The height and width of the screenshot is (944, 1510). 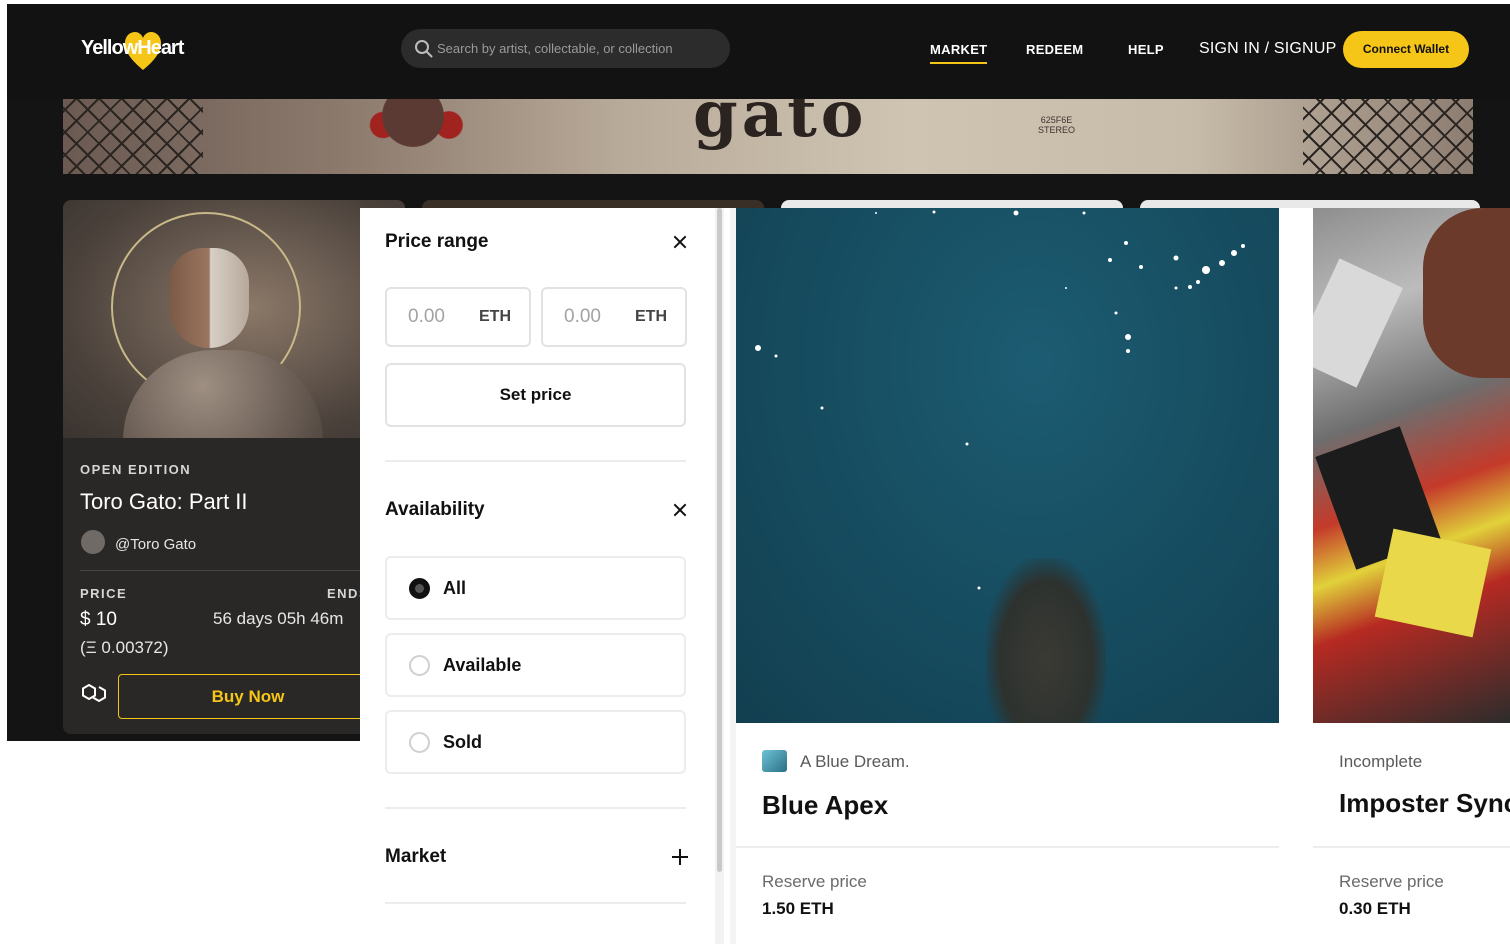 What do you see at coordinates (825, 805) in the screenshot?
I see `nft-title: Blue Apex` at bounding box center [825, 805].